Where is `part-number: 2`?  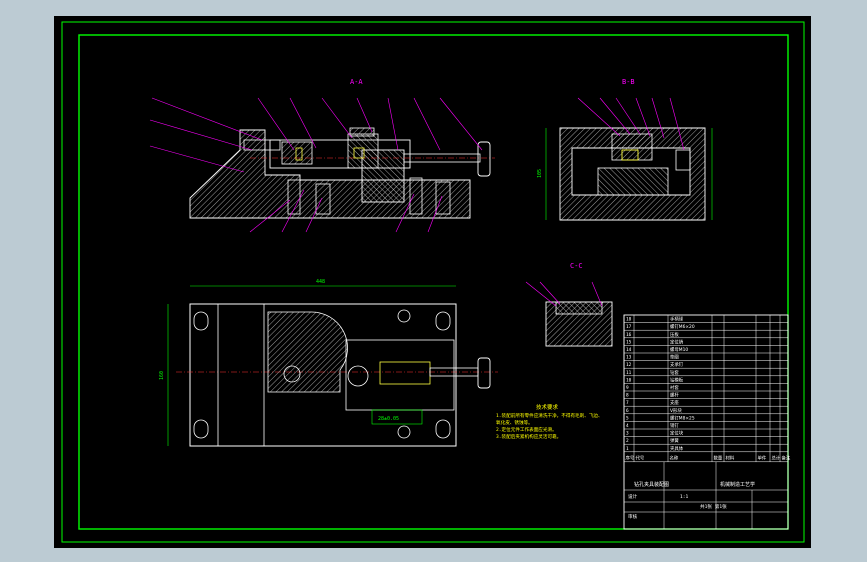 part-number: 2 is located at coordinates (627, 441).